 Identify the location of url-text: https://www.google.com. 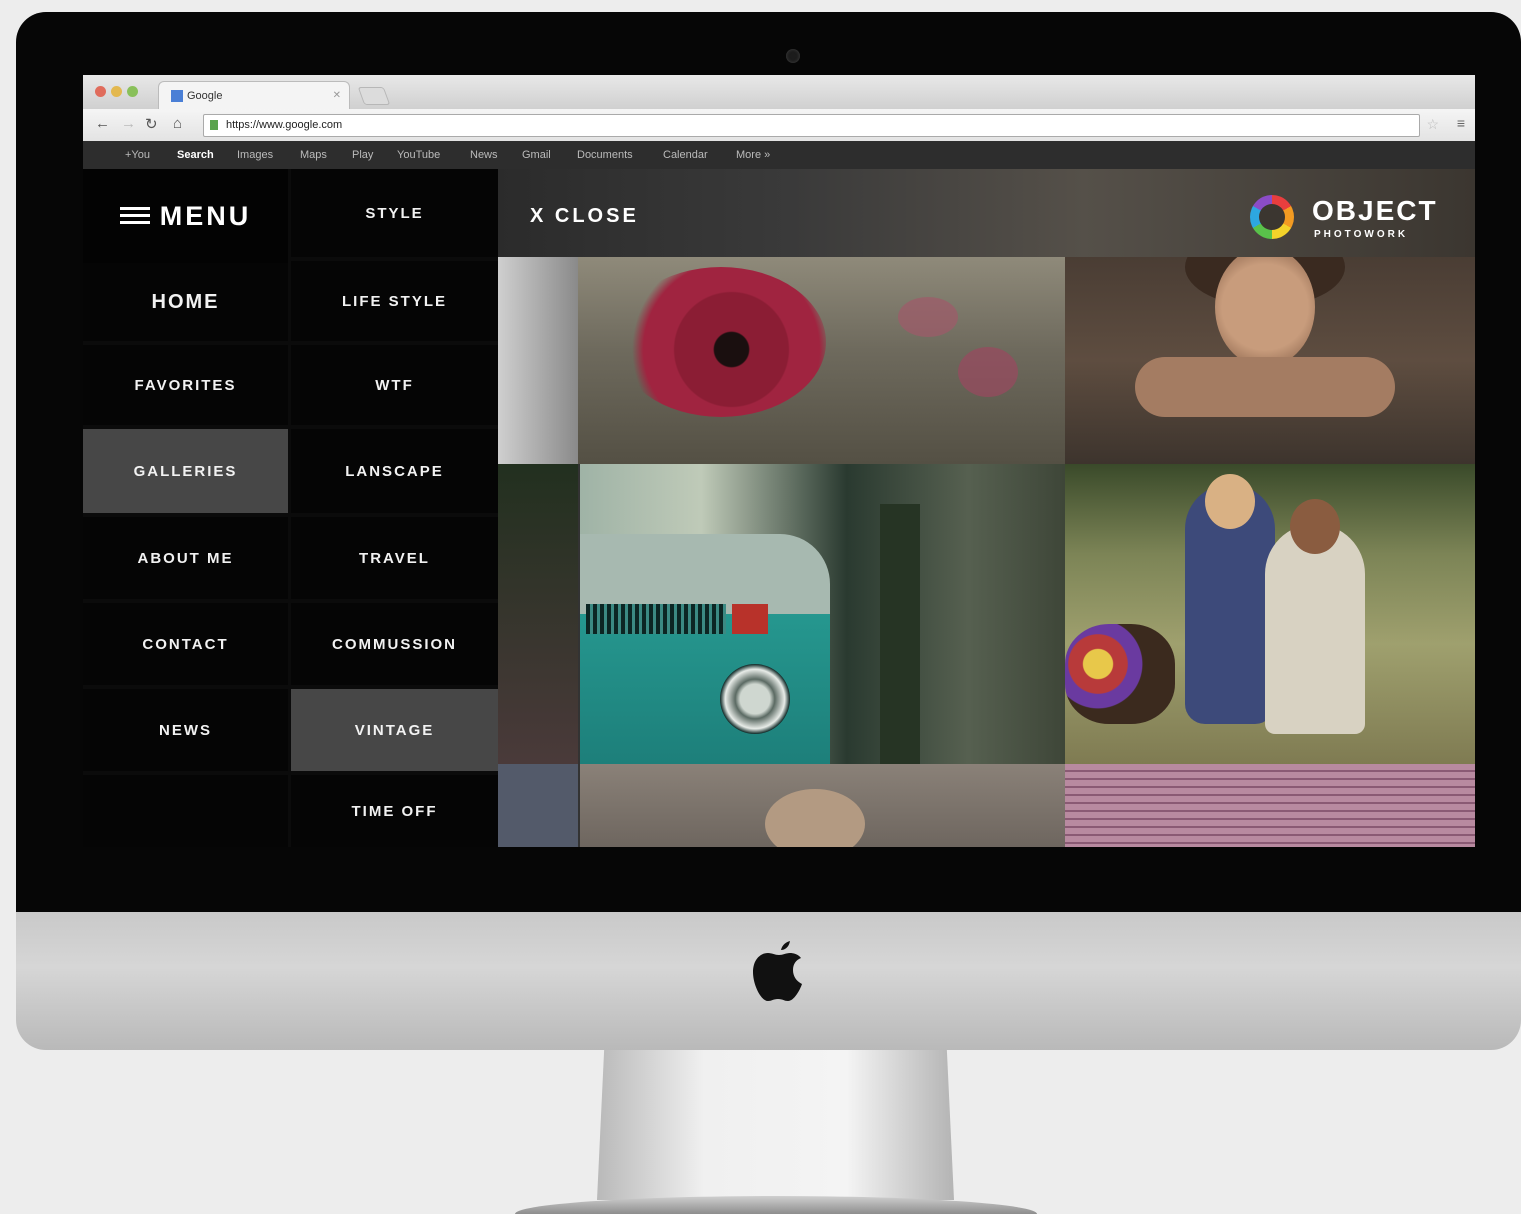
(284, 125).